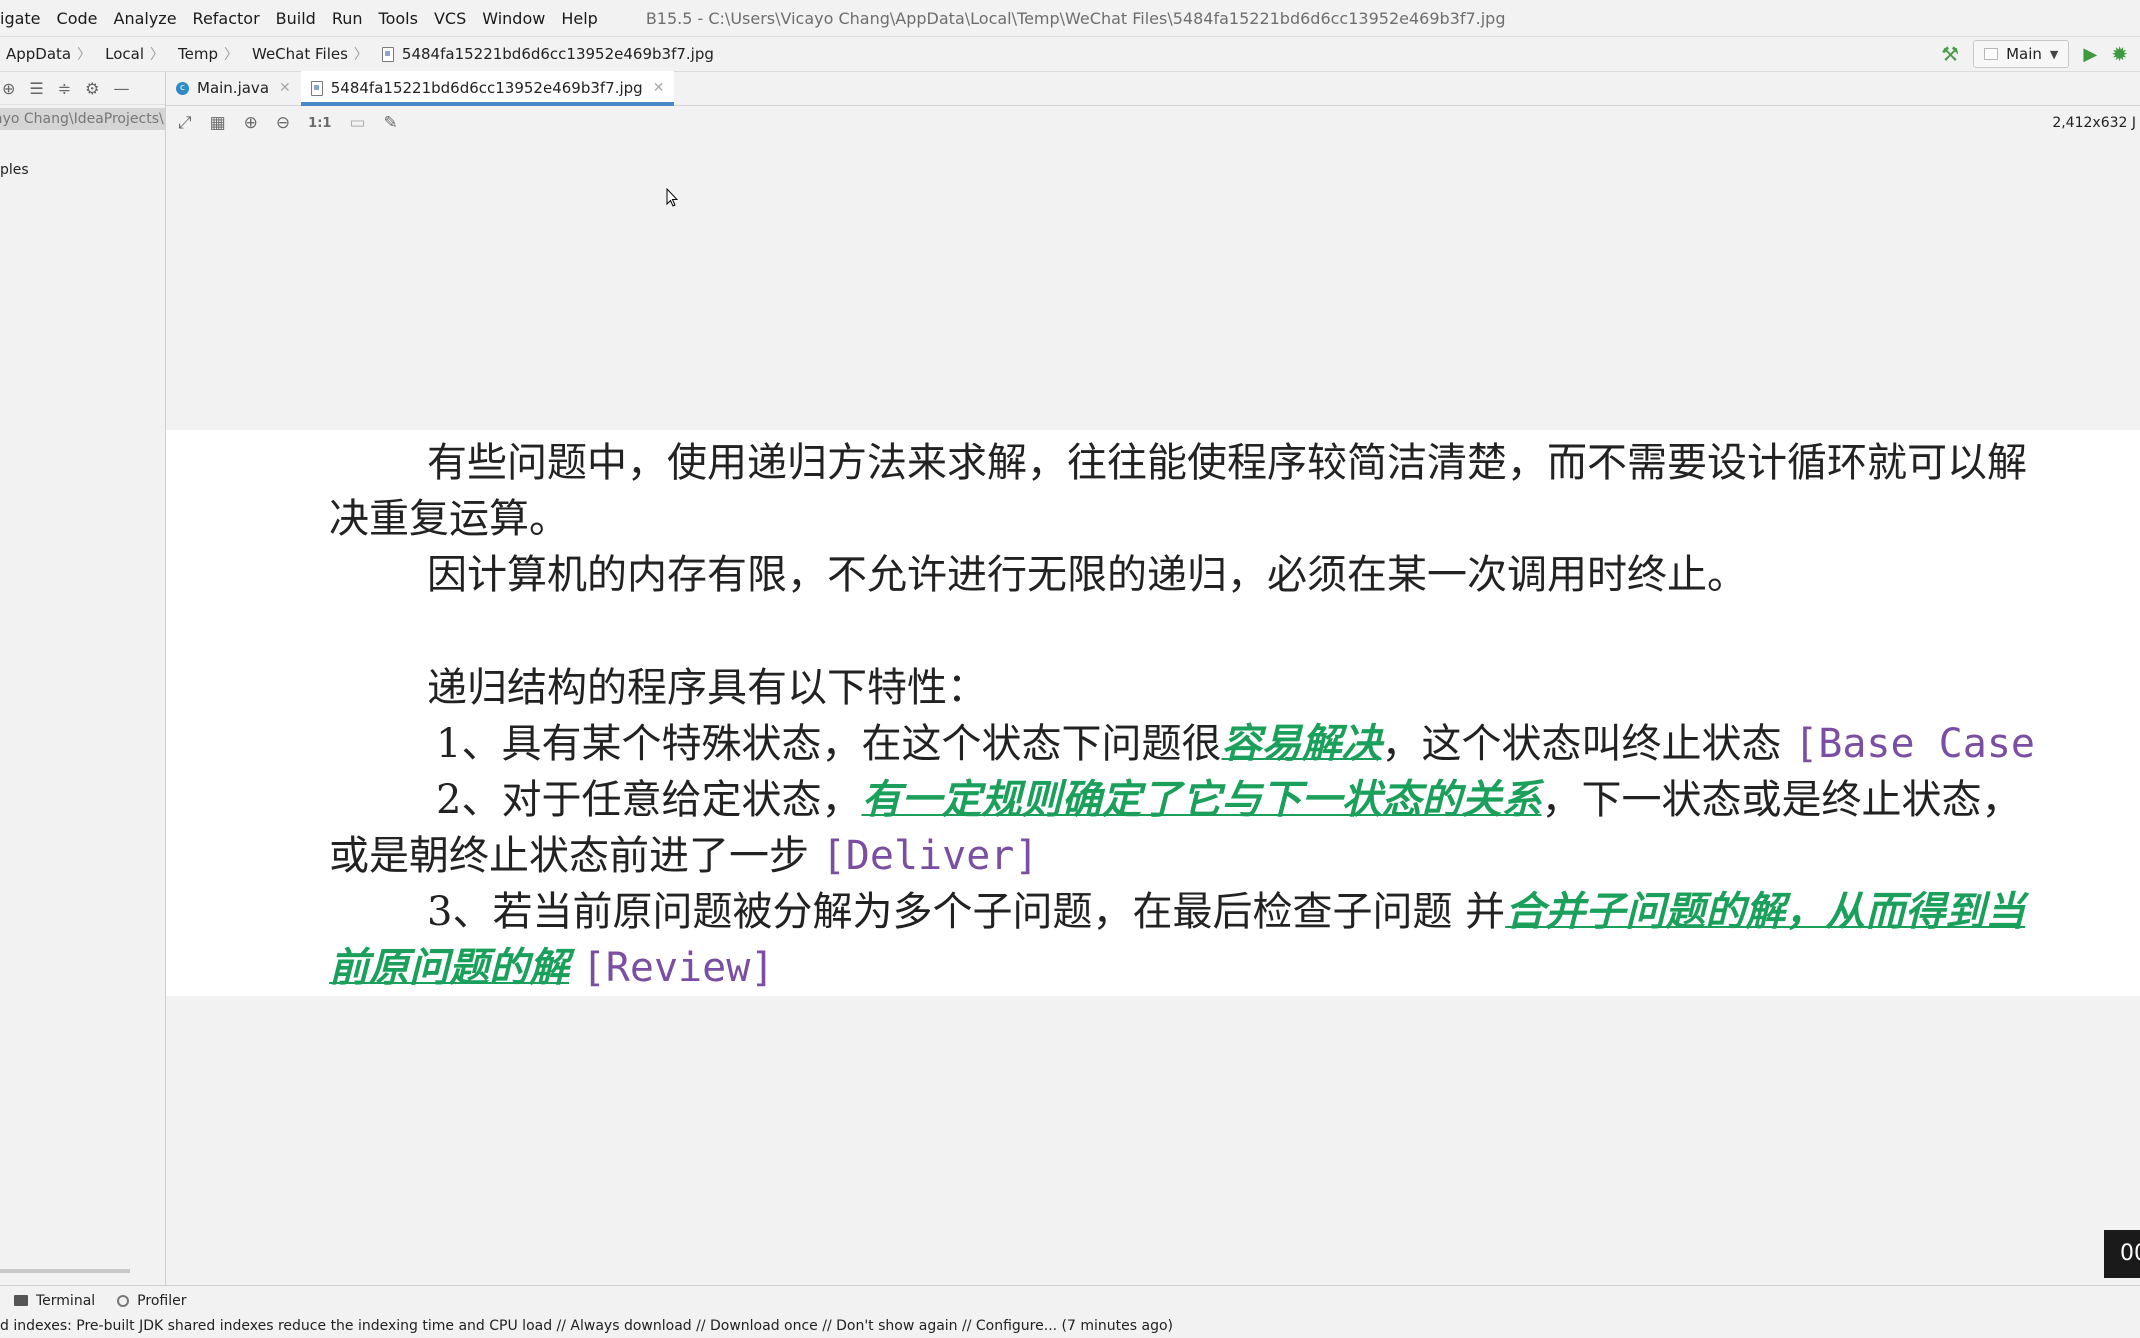 The height and width of the screenshot is (1338, 2140). What do you see at coordinates (1581, 744) in the screenshot?
I see `text-segment: ，这个状态叫终止状态` at bounding box center [1581, 744].